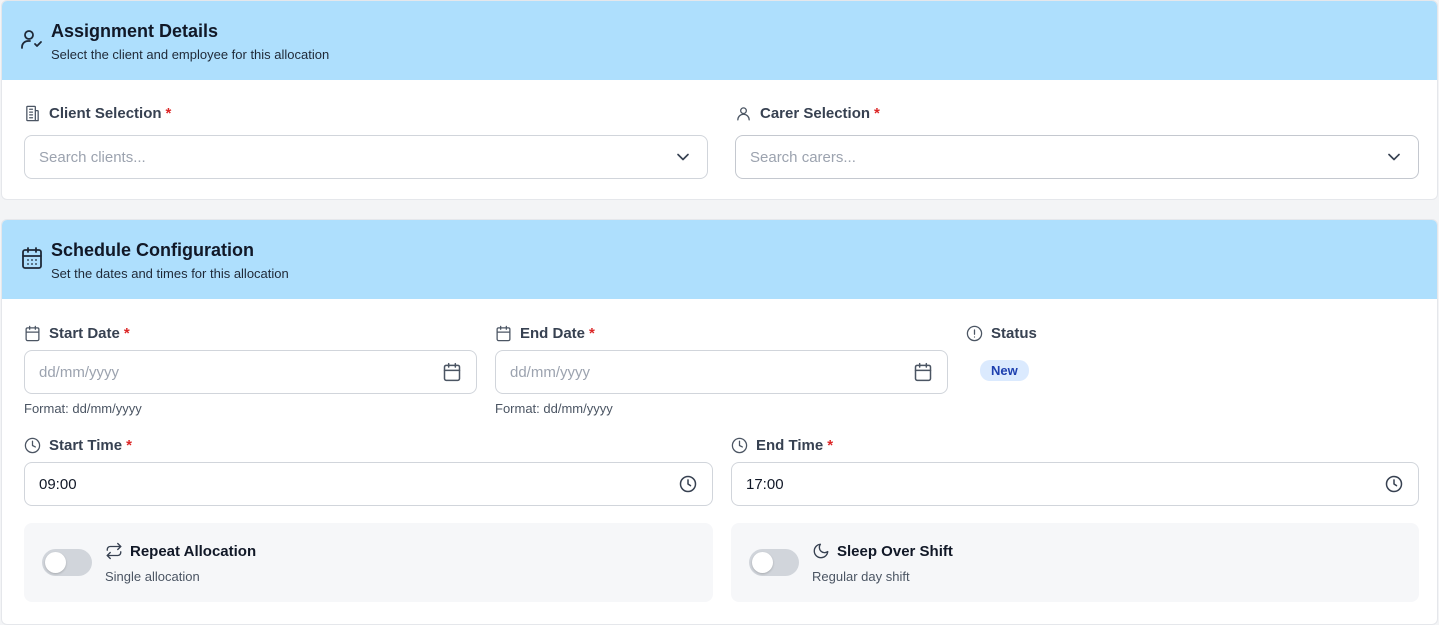  What do you see at coordinates (86, 445) in the screenshot?
I see `start-time-label-text: Start Time` at bounding box center [86, 445].